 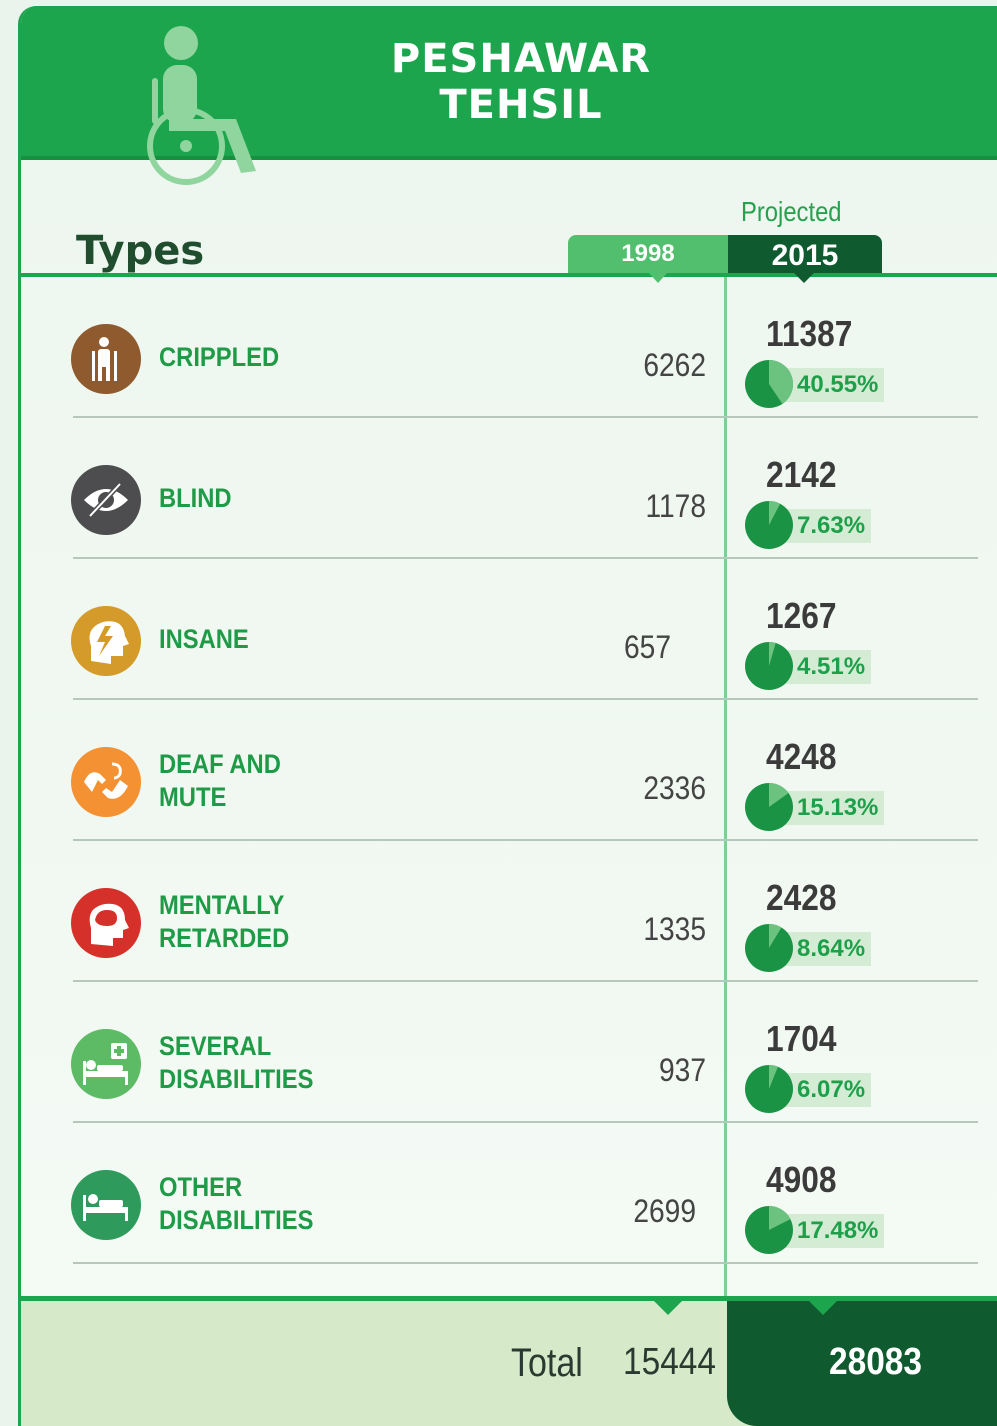 What do you see at coordinates (224, 938) in the screenshot?
I see `row-label-line2: RETARDED` at bounding box center [224, 938].